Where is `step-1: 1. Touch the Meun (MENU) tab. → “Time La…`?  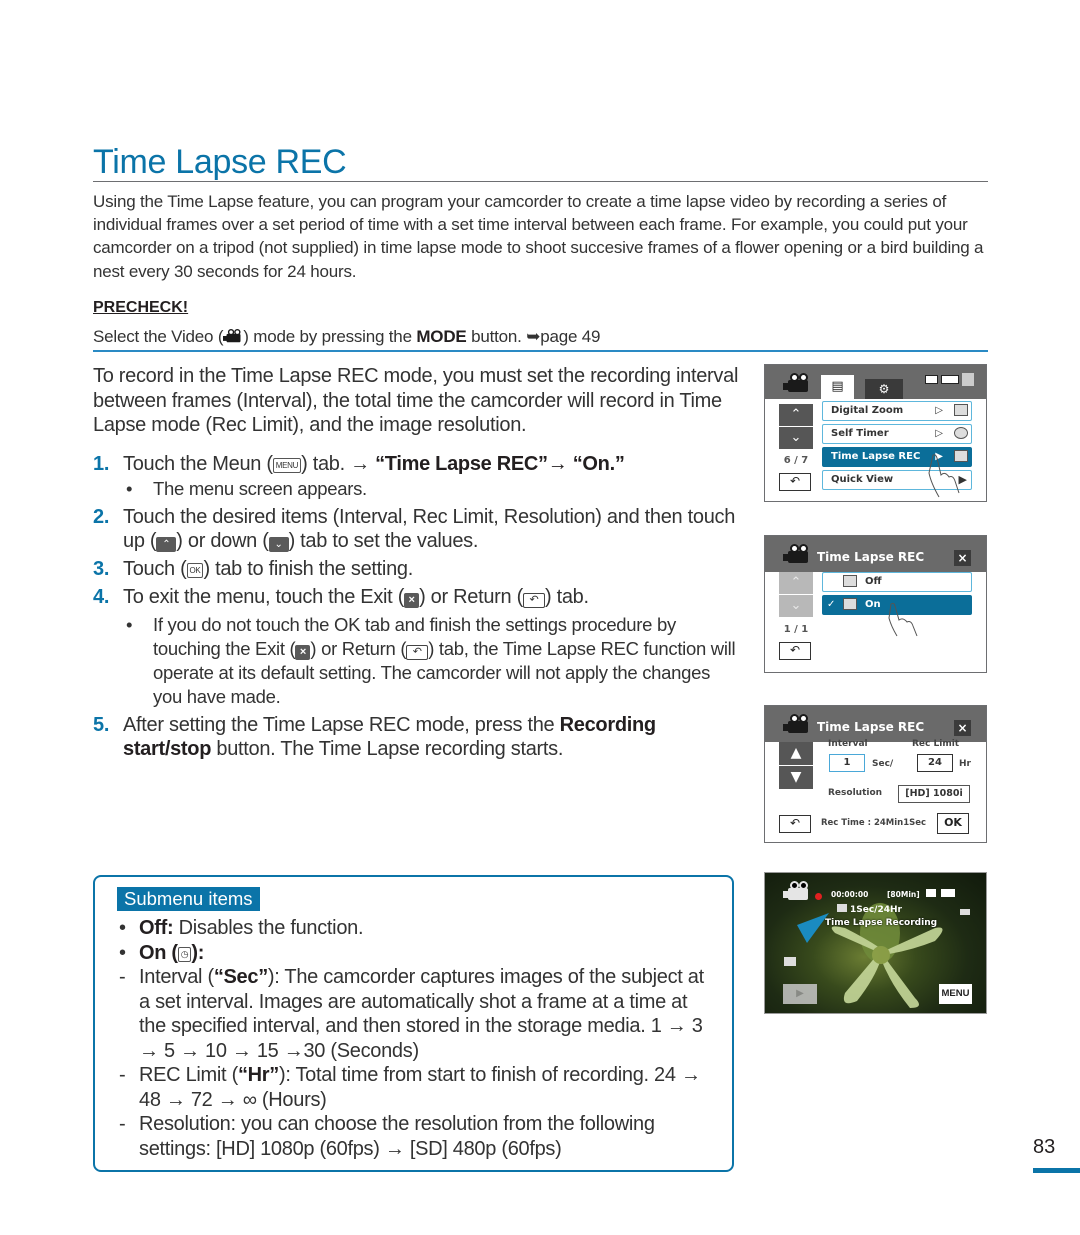
step-1: 1. Touch the Meun (MENU) tab. → “Time La… is located at coordinates (418, 464).